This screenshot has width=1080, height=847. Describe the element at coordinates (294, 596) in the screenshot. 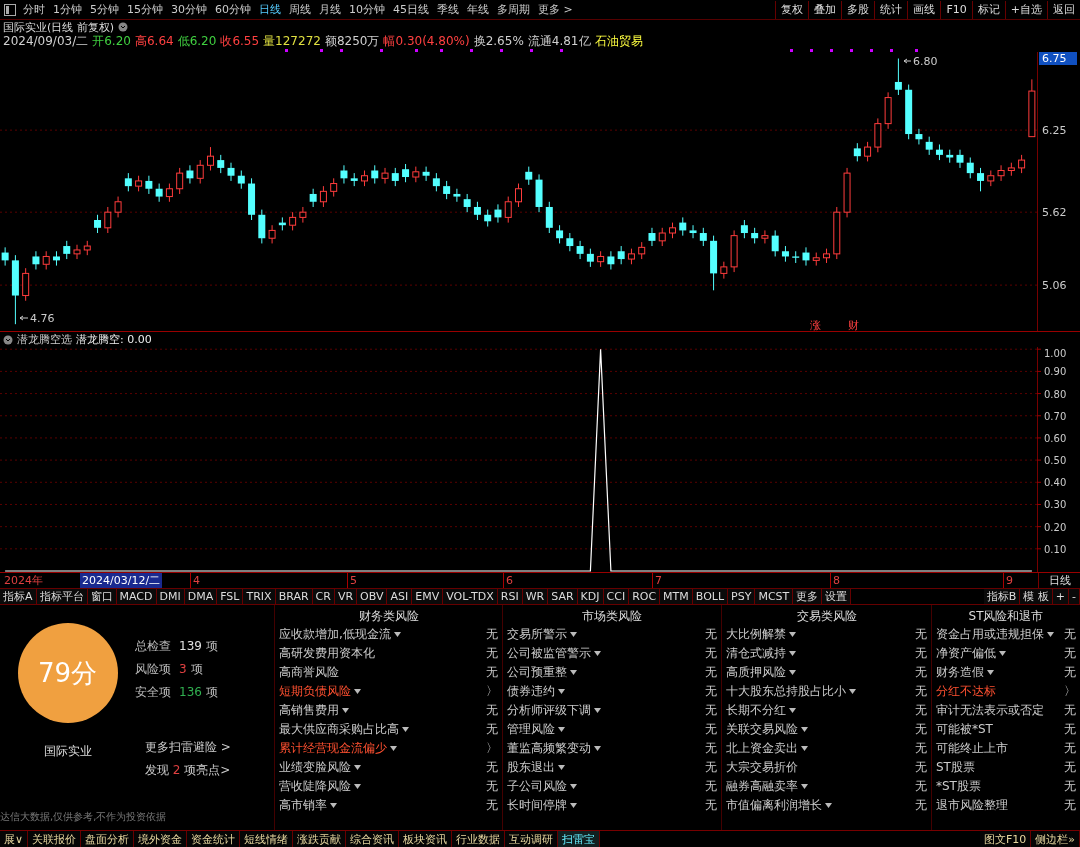

I see `indicator-tab: BRAR` at that location.